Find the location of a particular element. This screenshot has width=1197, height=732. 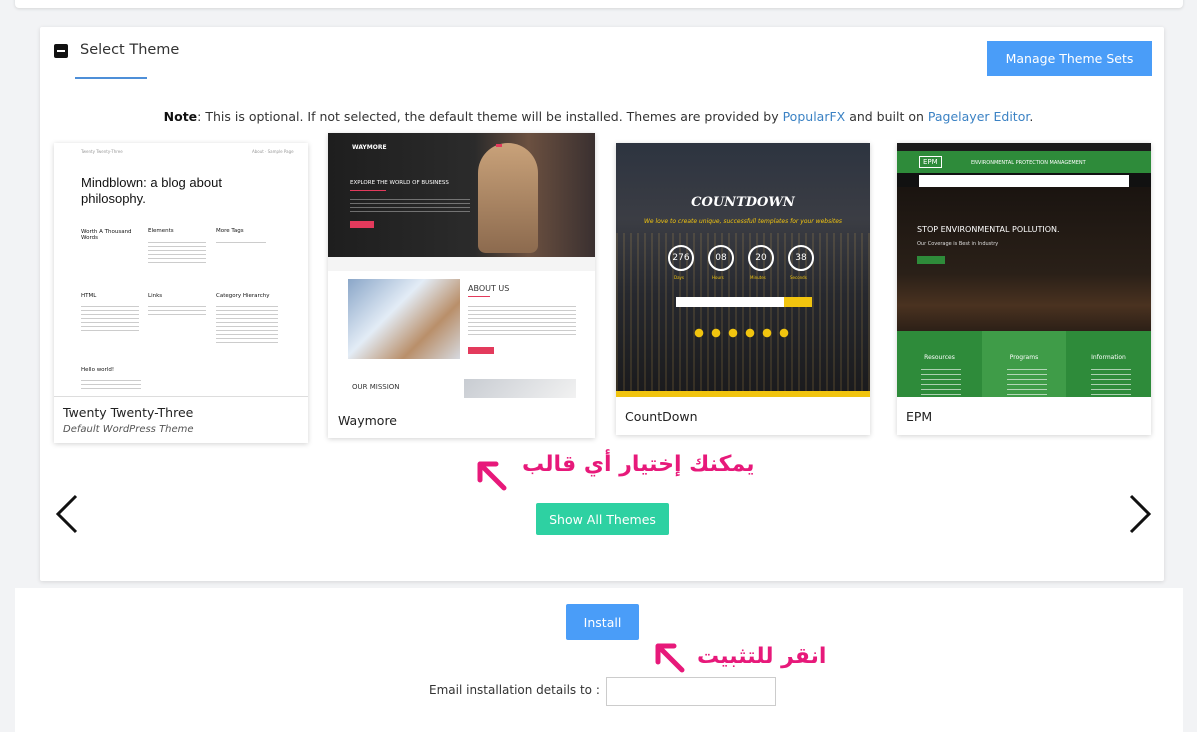

counter-label: Minutes is located at coordinates (758, 277).